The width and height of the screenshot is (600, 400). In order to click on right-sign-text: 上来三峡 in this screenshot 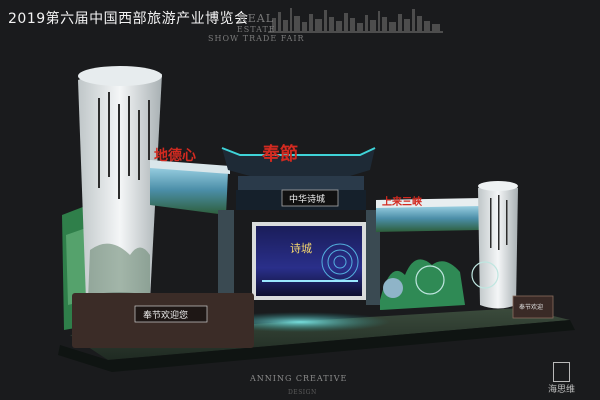, I will do `click(402, 201)`.